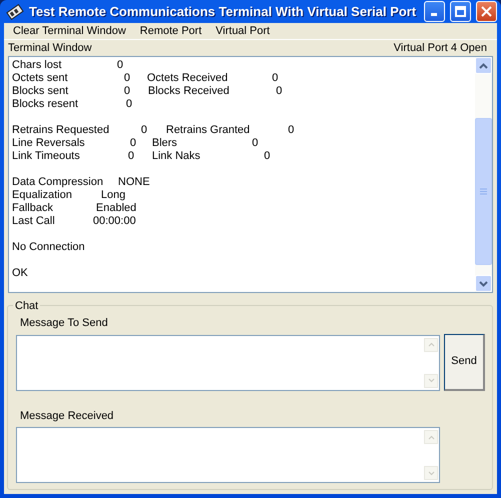  What do you see at coordinates (483, 191) in the screenshot?
I see `grip-icon` at bounding box center [483, 191].